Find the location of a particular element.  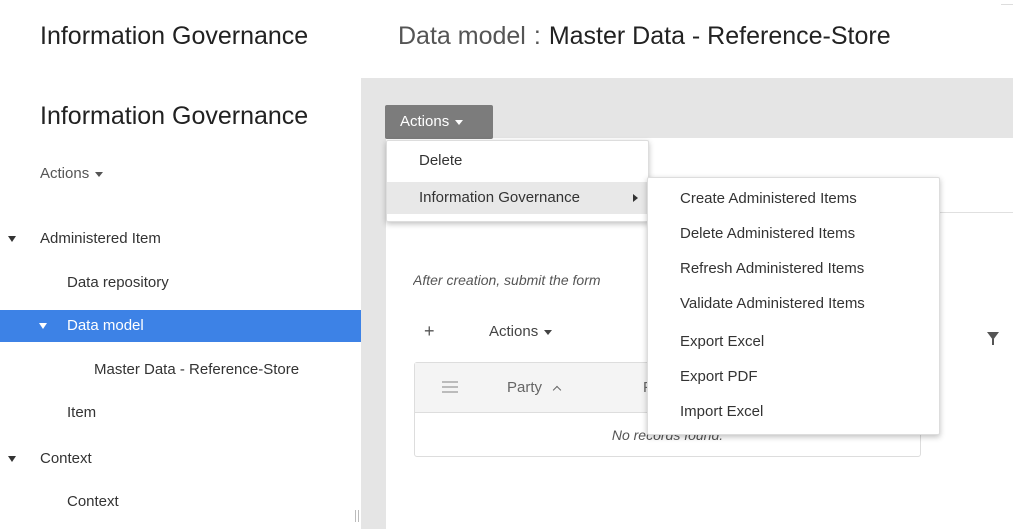

menu-item-information-governance: Information Governance is located at coordinates (517, 198).